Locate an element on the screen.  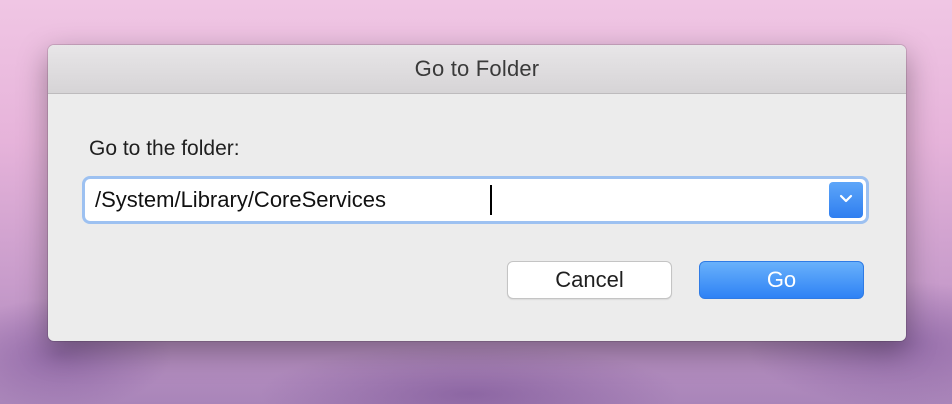
dialog-title: Go to Folder is located at coordinates (477, 68).